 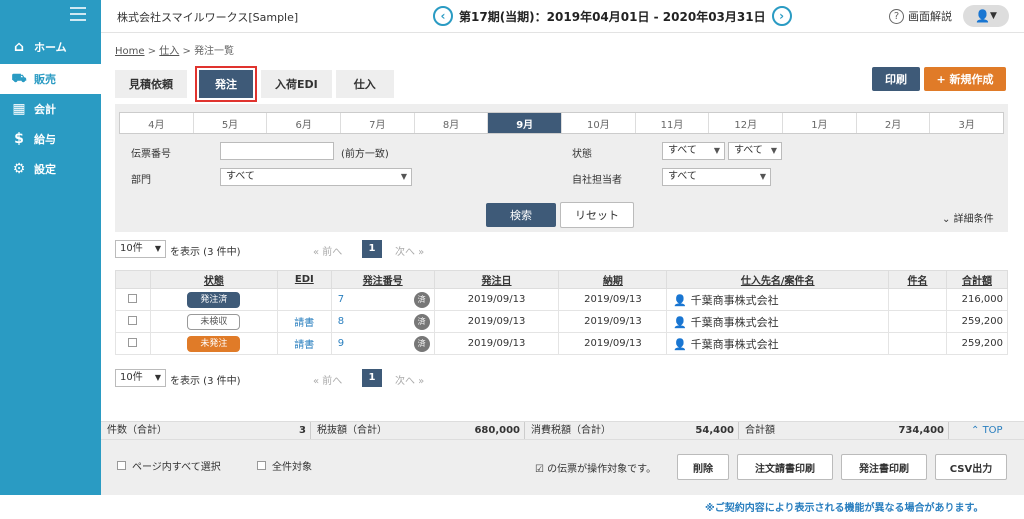 What do you see at coordinates (50, 139) in the screenshot?
I see `sidebar-item-payroll: $ 給与` at bounding box center [50, 139].